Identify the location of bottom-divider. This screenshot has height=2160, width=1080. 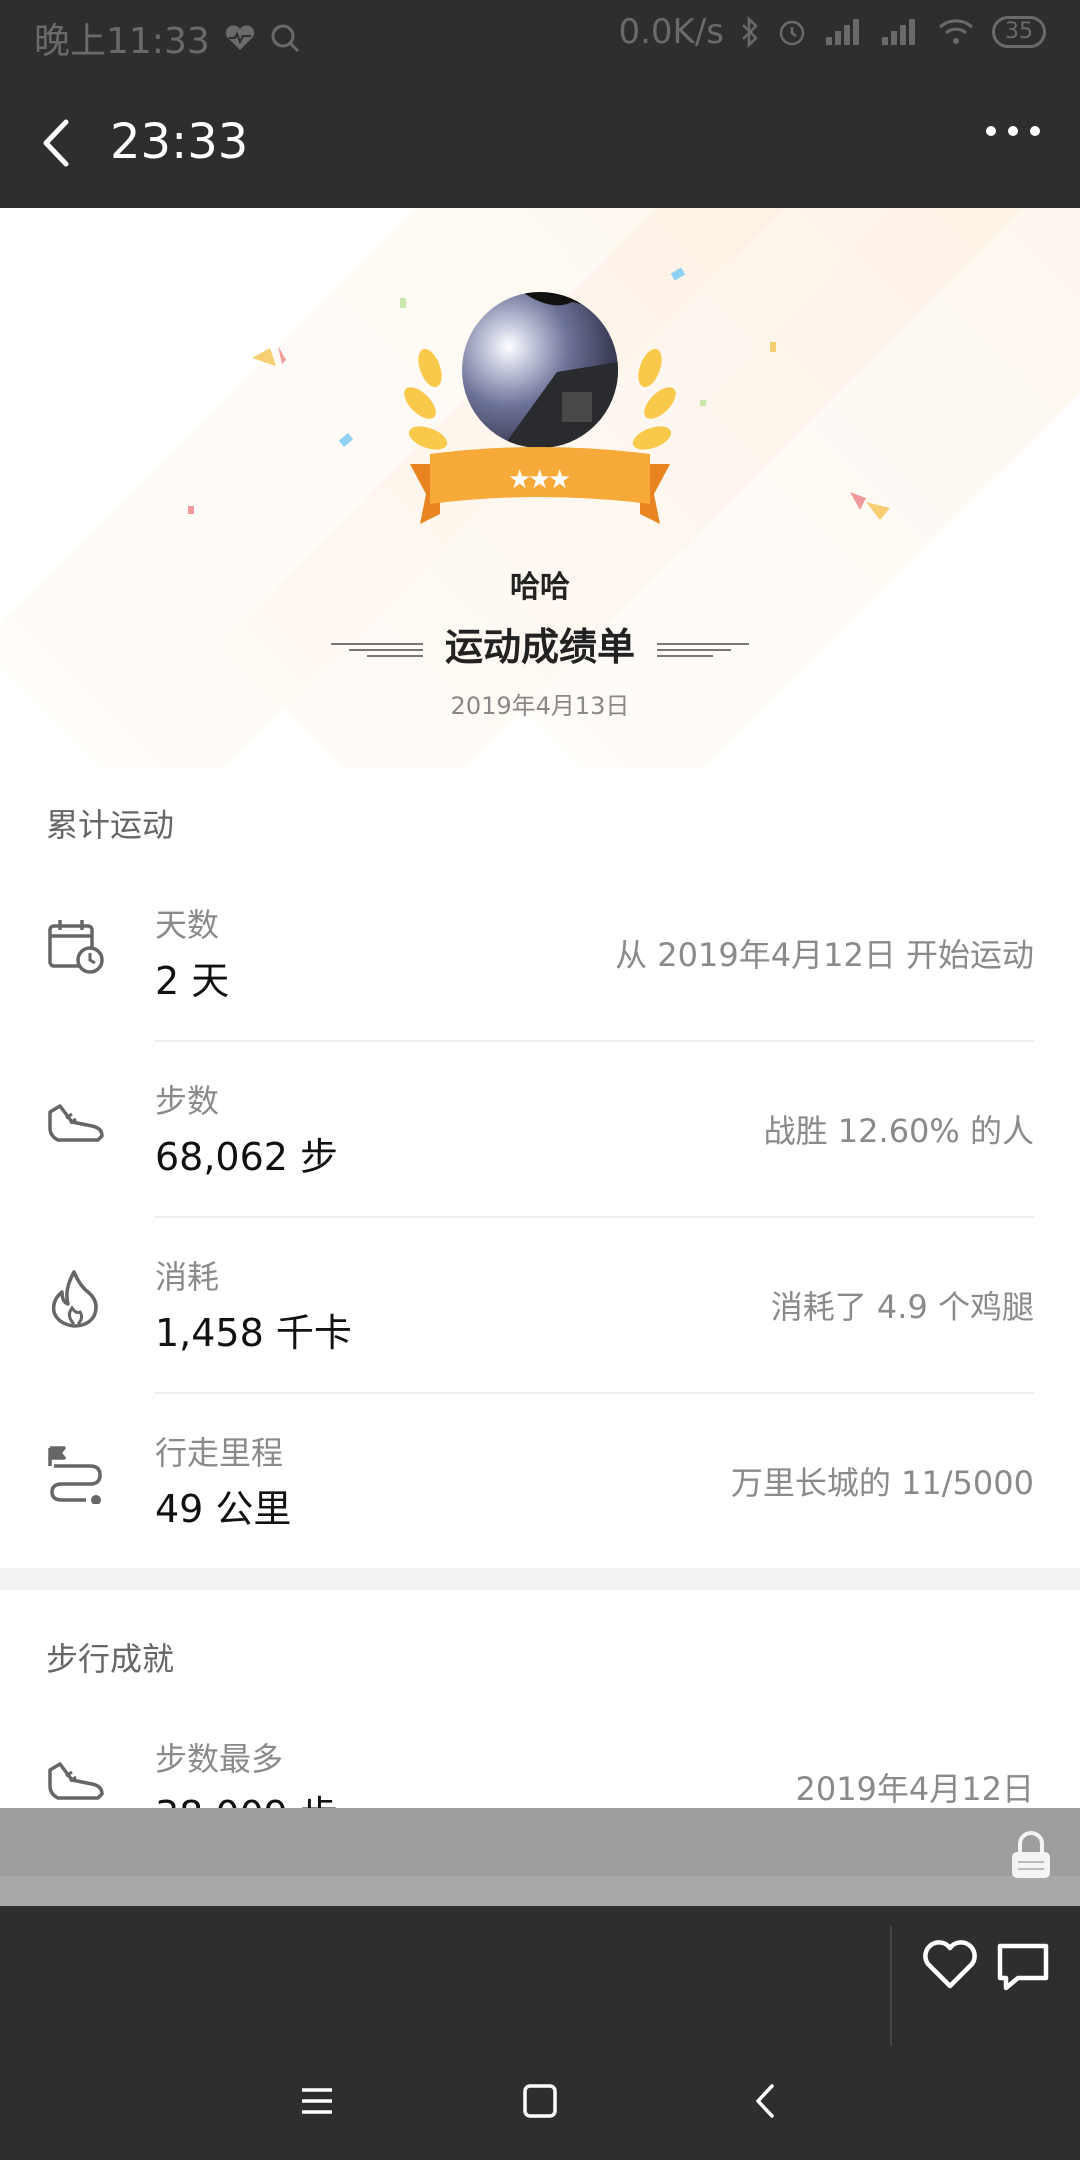
(891, 1986).